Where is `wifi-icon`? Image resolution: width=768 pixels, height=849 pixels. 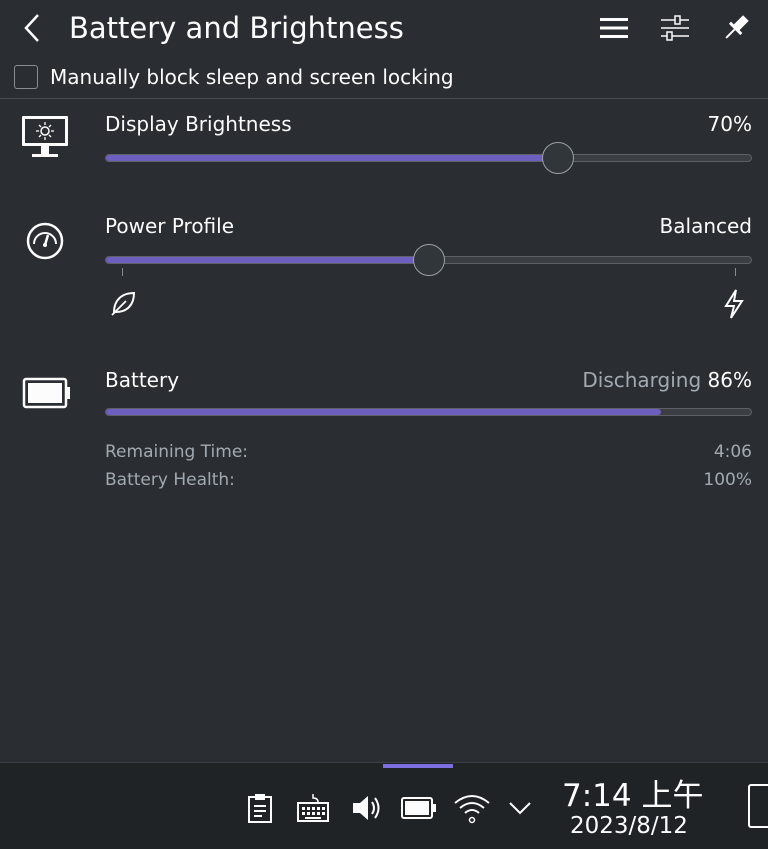 wifi-icon is located at coordinates (472, 810).